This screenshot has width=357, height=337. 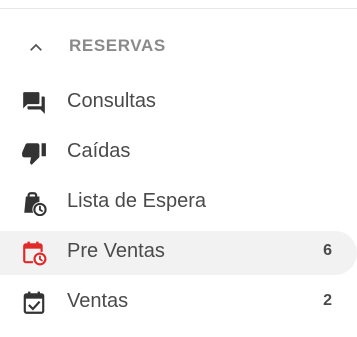 I want to click on menu-item-lista-de-espera: Lista de Espera, so click(x=178, y=203).